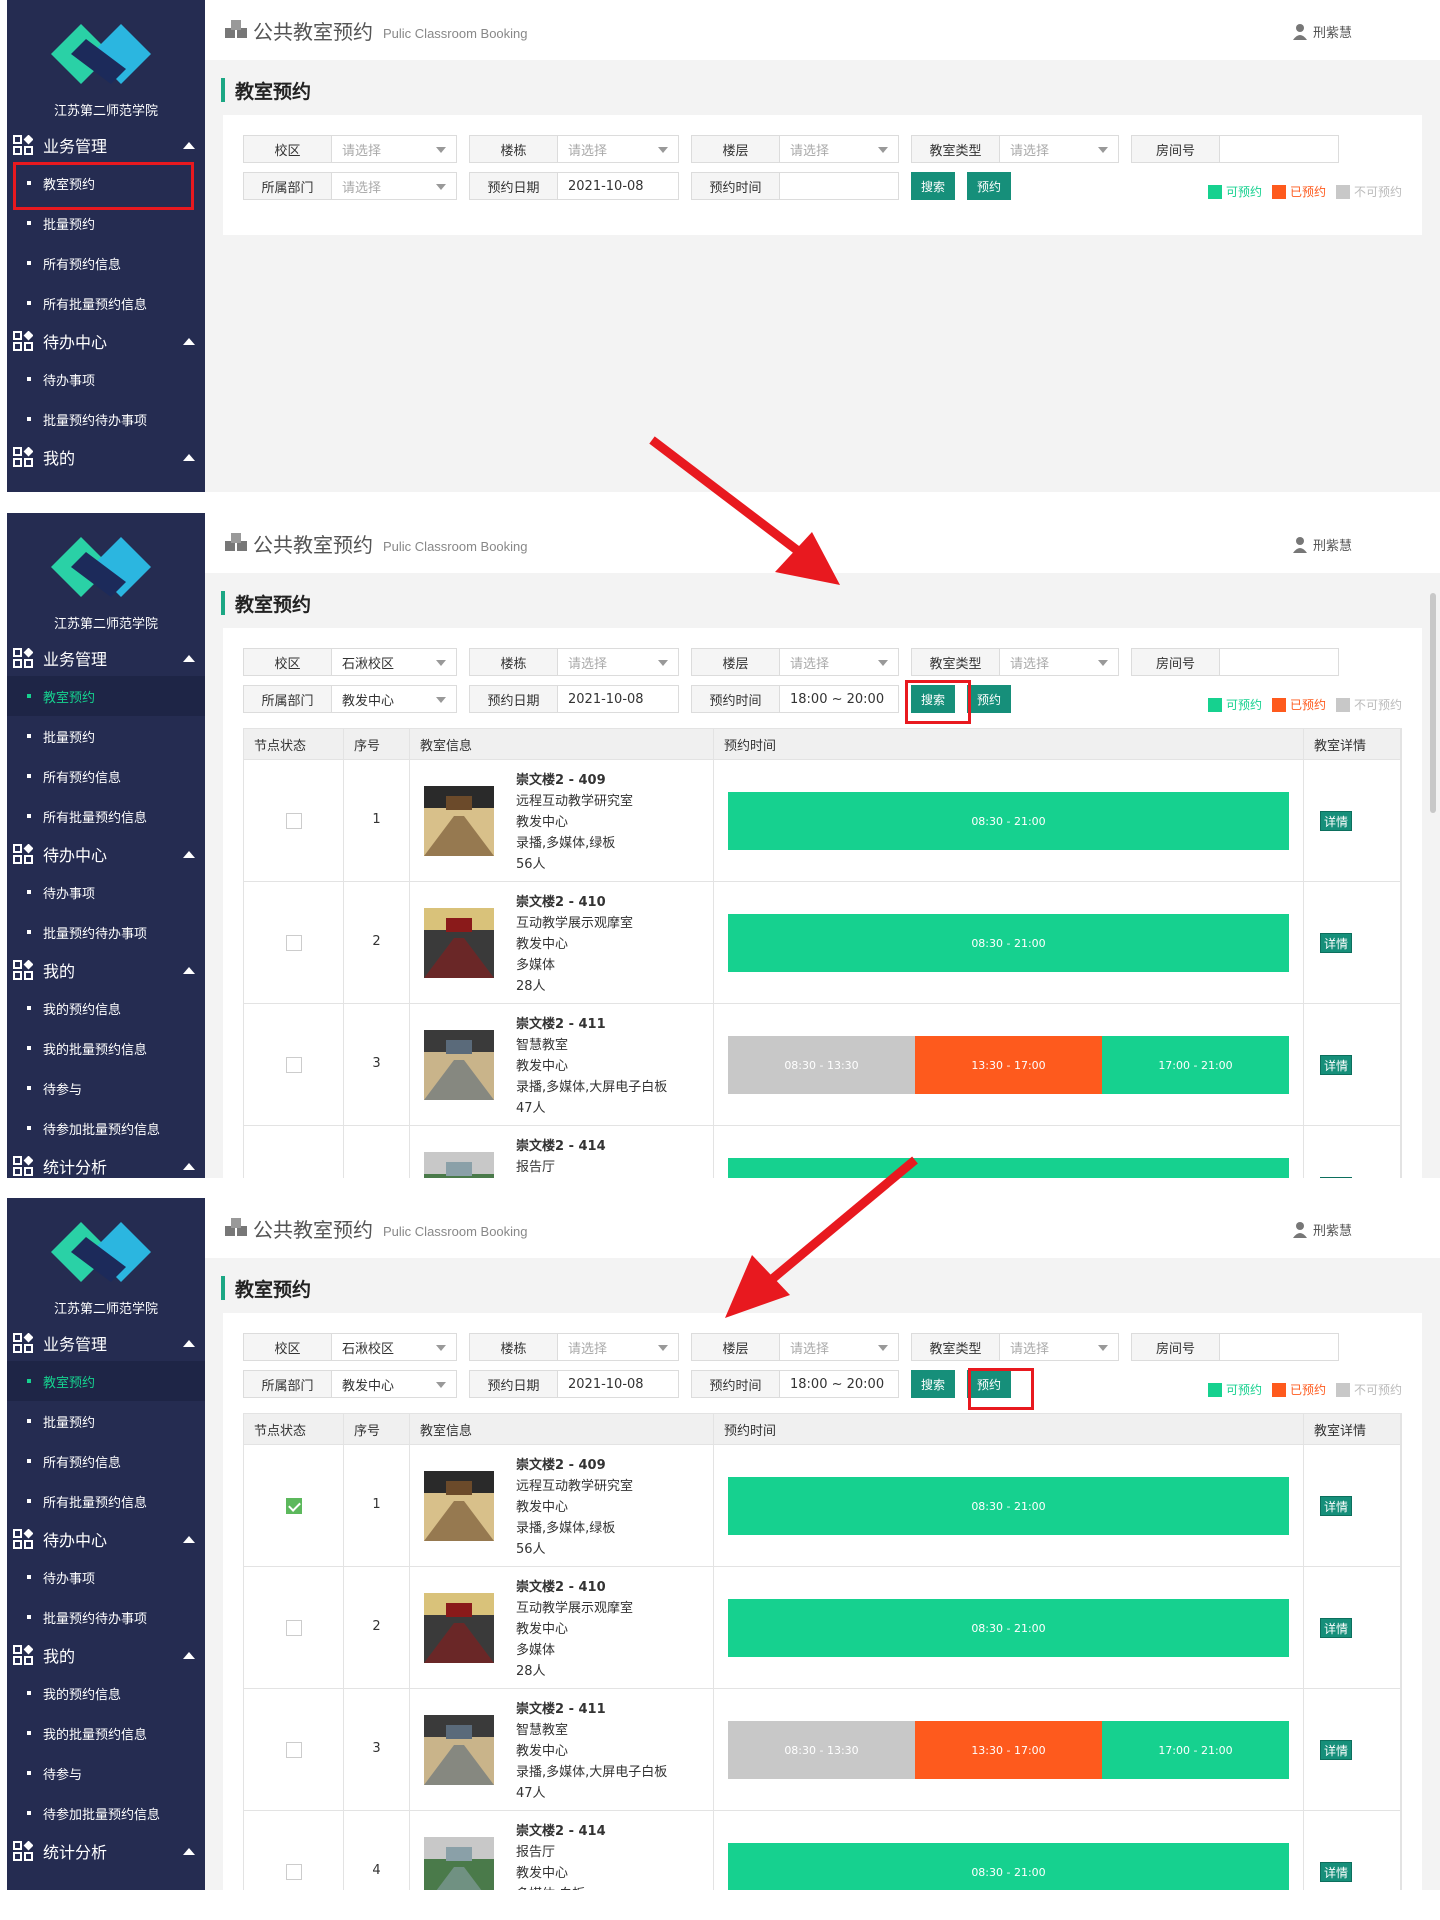  Describe the element at coordinates (514, 699) in the screenshot. I see `date-label: 预约日期` at that location.